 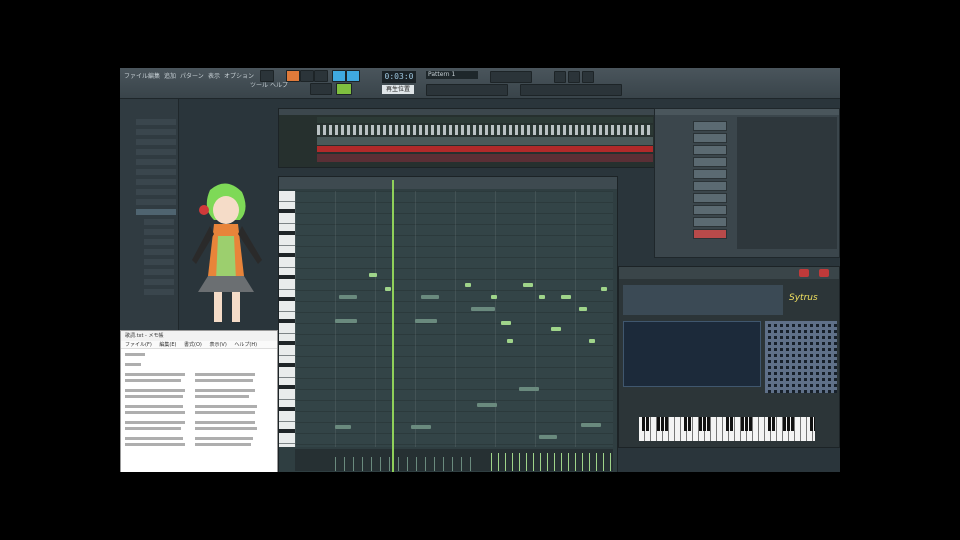 I want to click on browser-item-selected, so click(x=156, y=212).